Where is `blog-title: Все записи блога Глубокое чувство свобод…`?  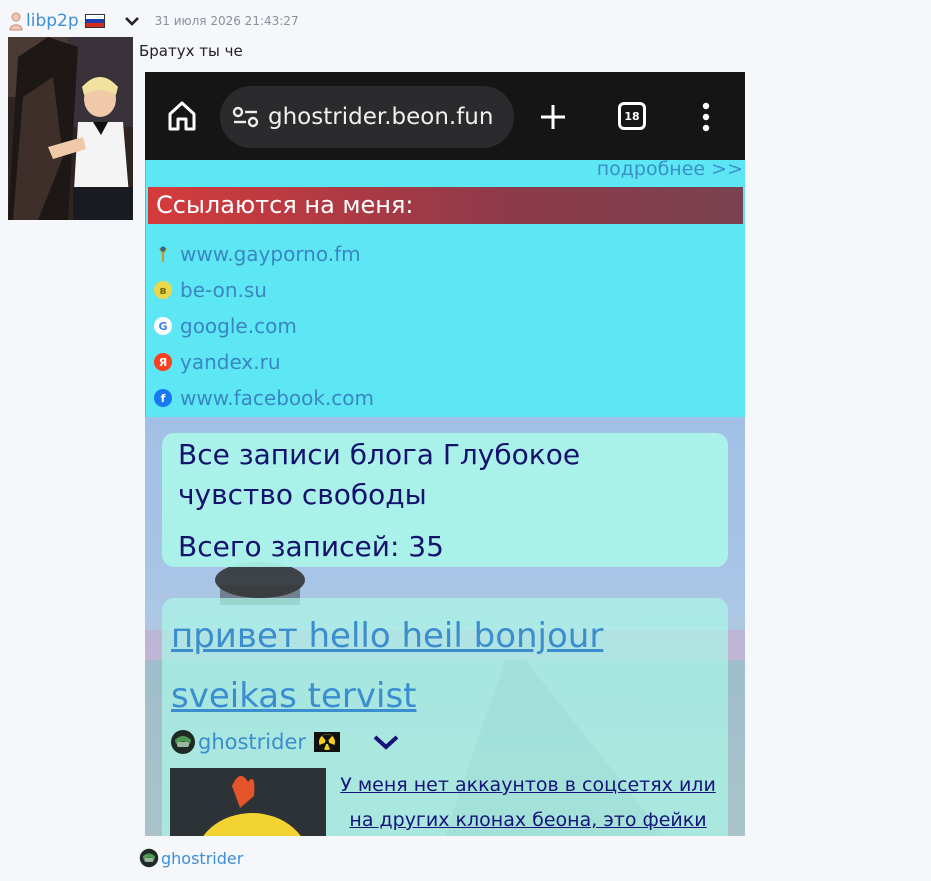 blog-title: Все записи блога Глубокое чувство свобод… is located at coordinates (379, 474).